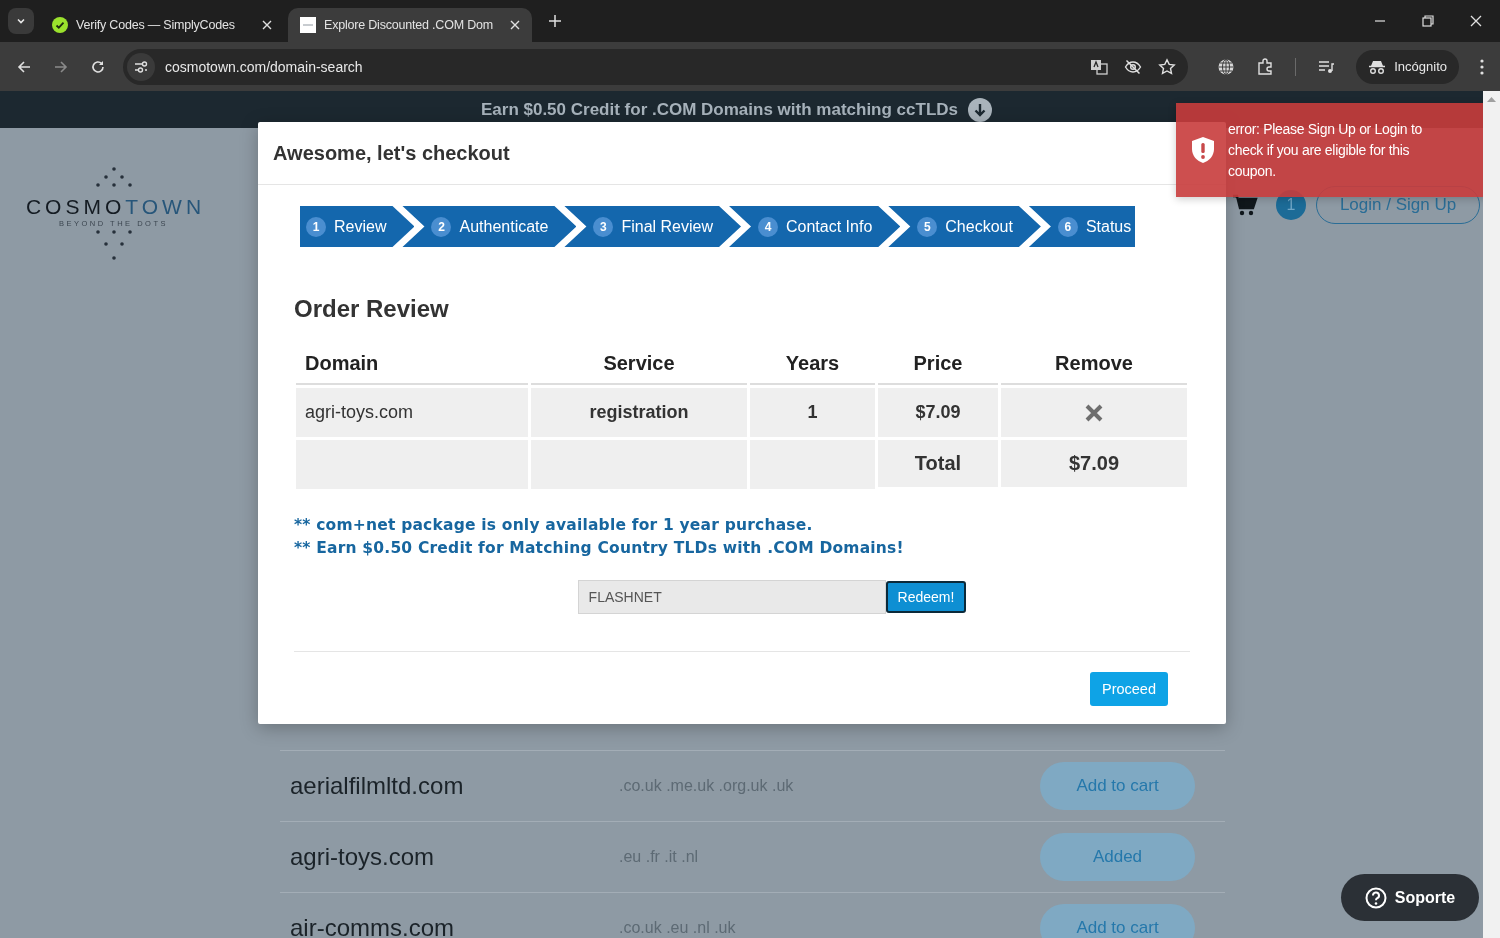  I want to click on scrollbar, so click(1491, 514).